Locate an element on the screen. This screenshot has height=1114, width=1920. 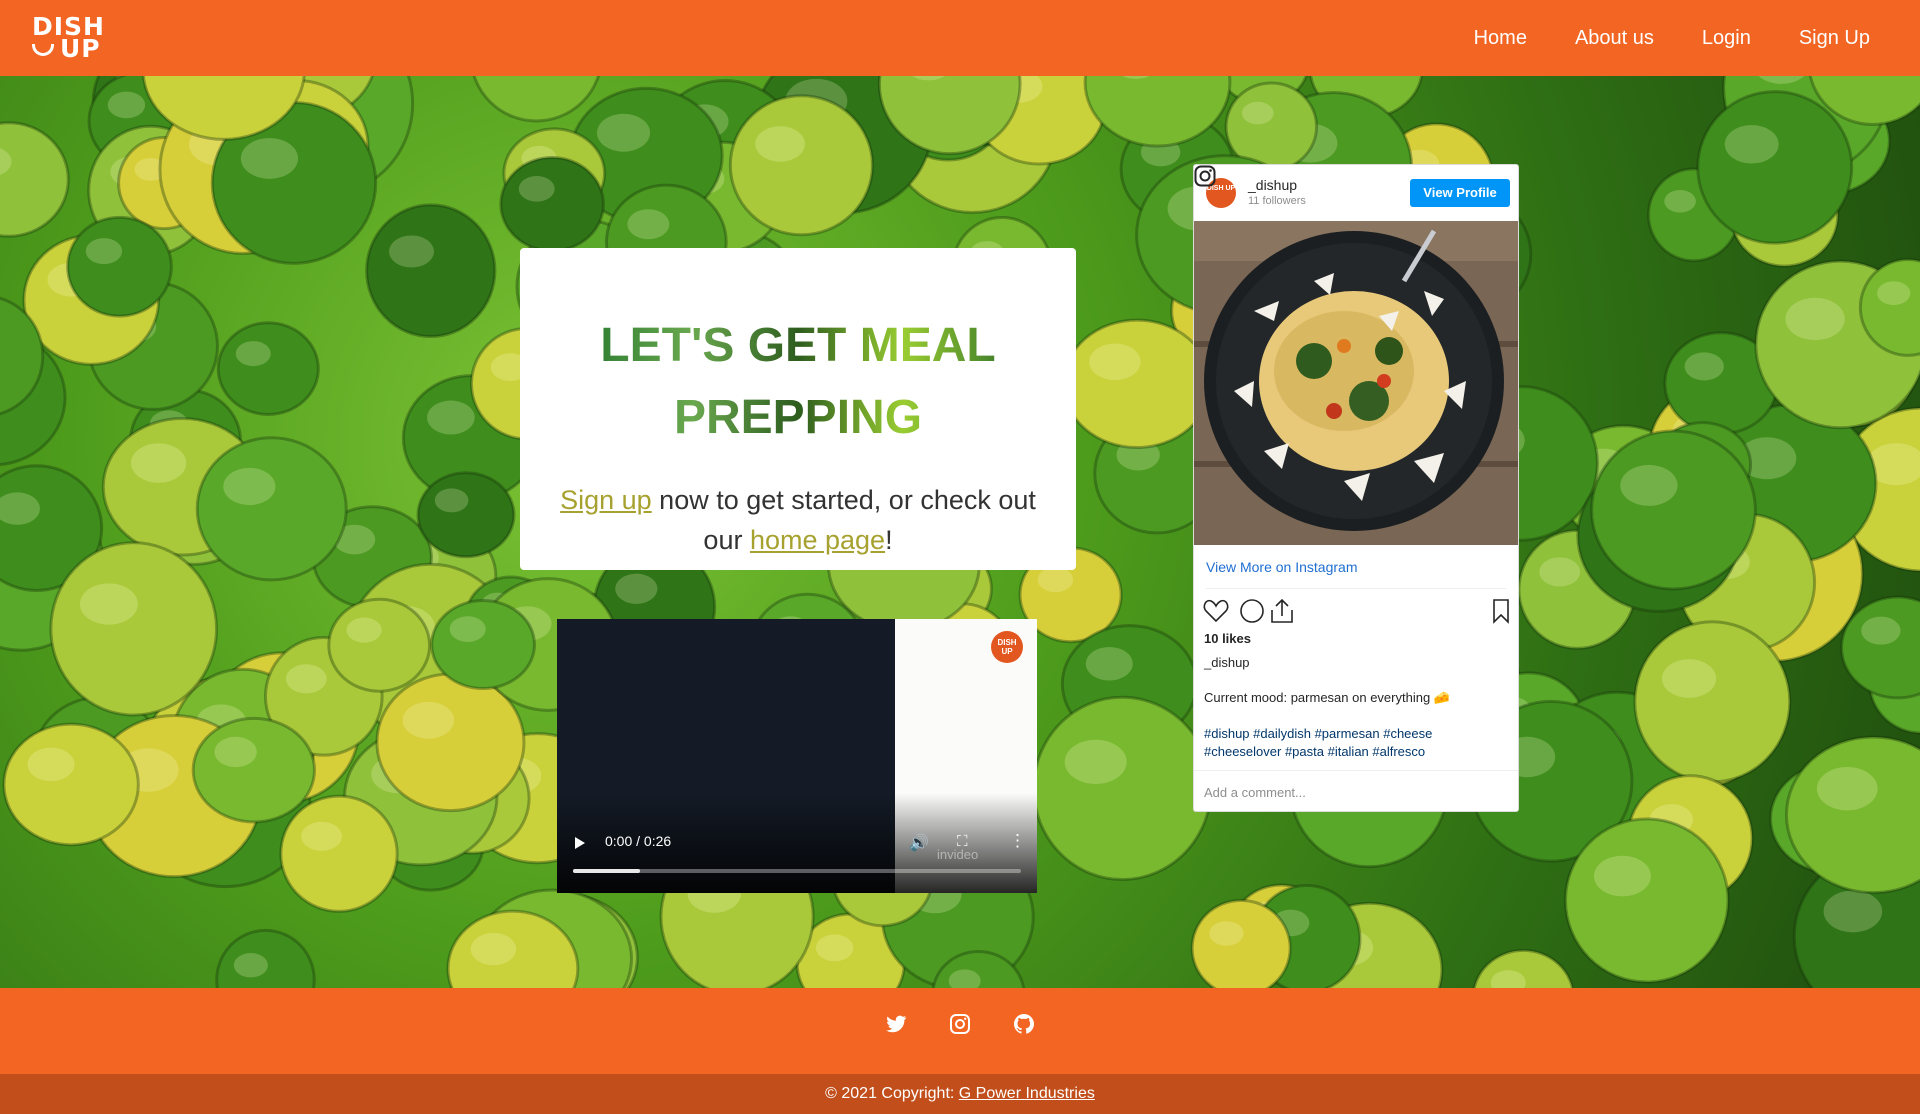
copyright-bar: © 2021 Copyright: G Power Industries is located at coordinates (960, 1094).